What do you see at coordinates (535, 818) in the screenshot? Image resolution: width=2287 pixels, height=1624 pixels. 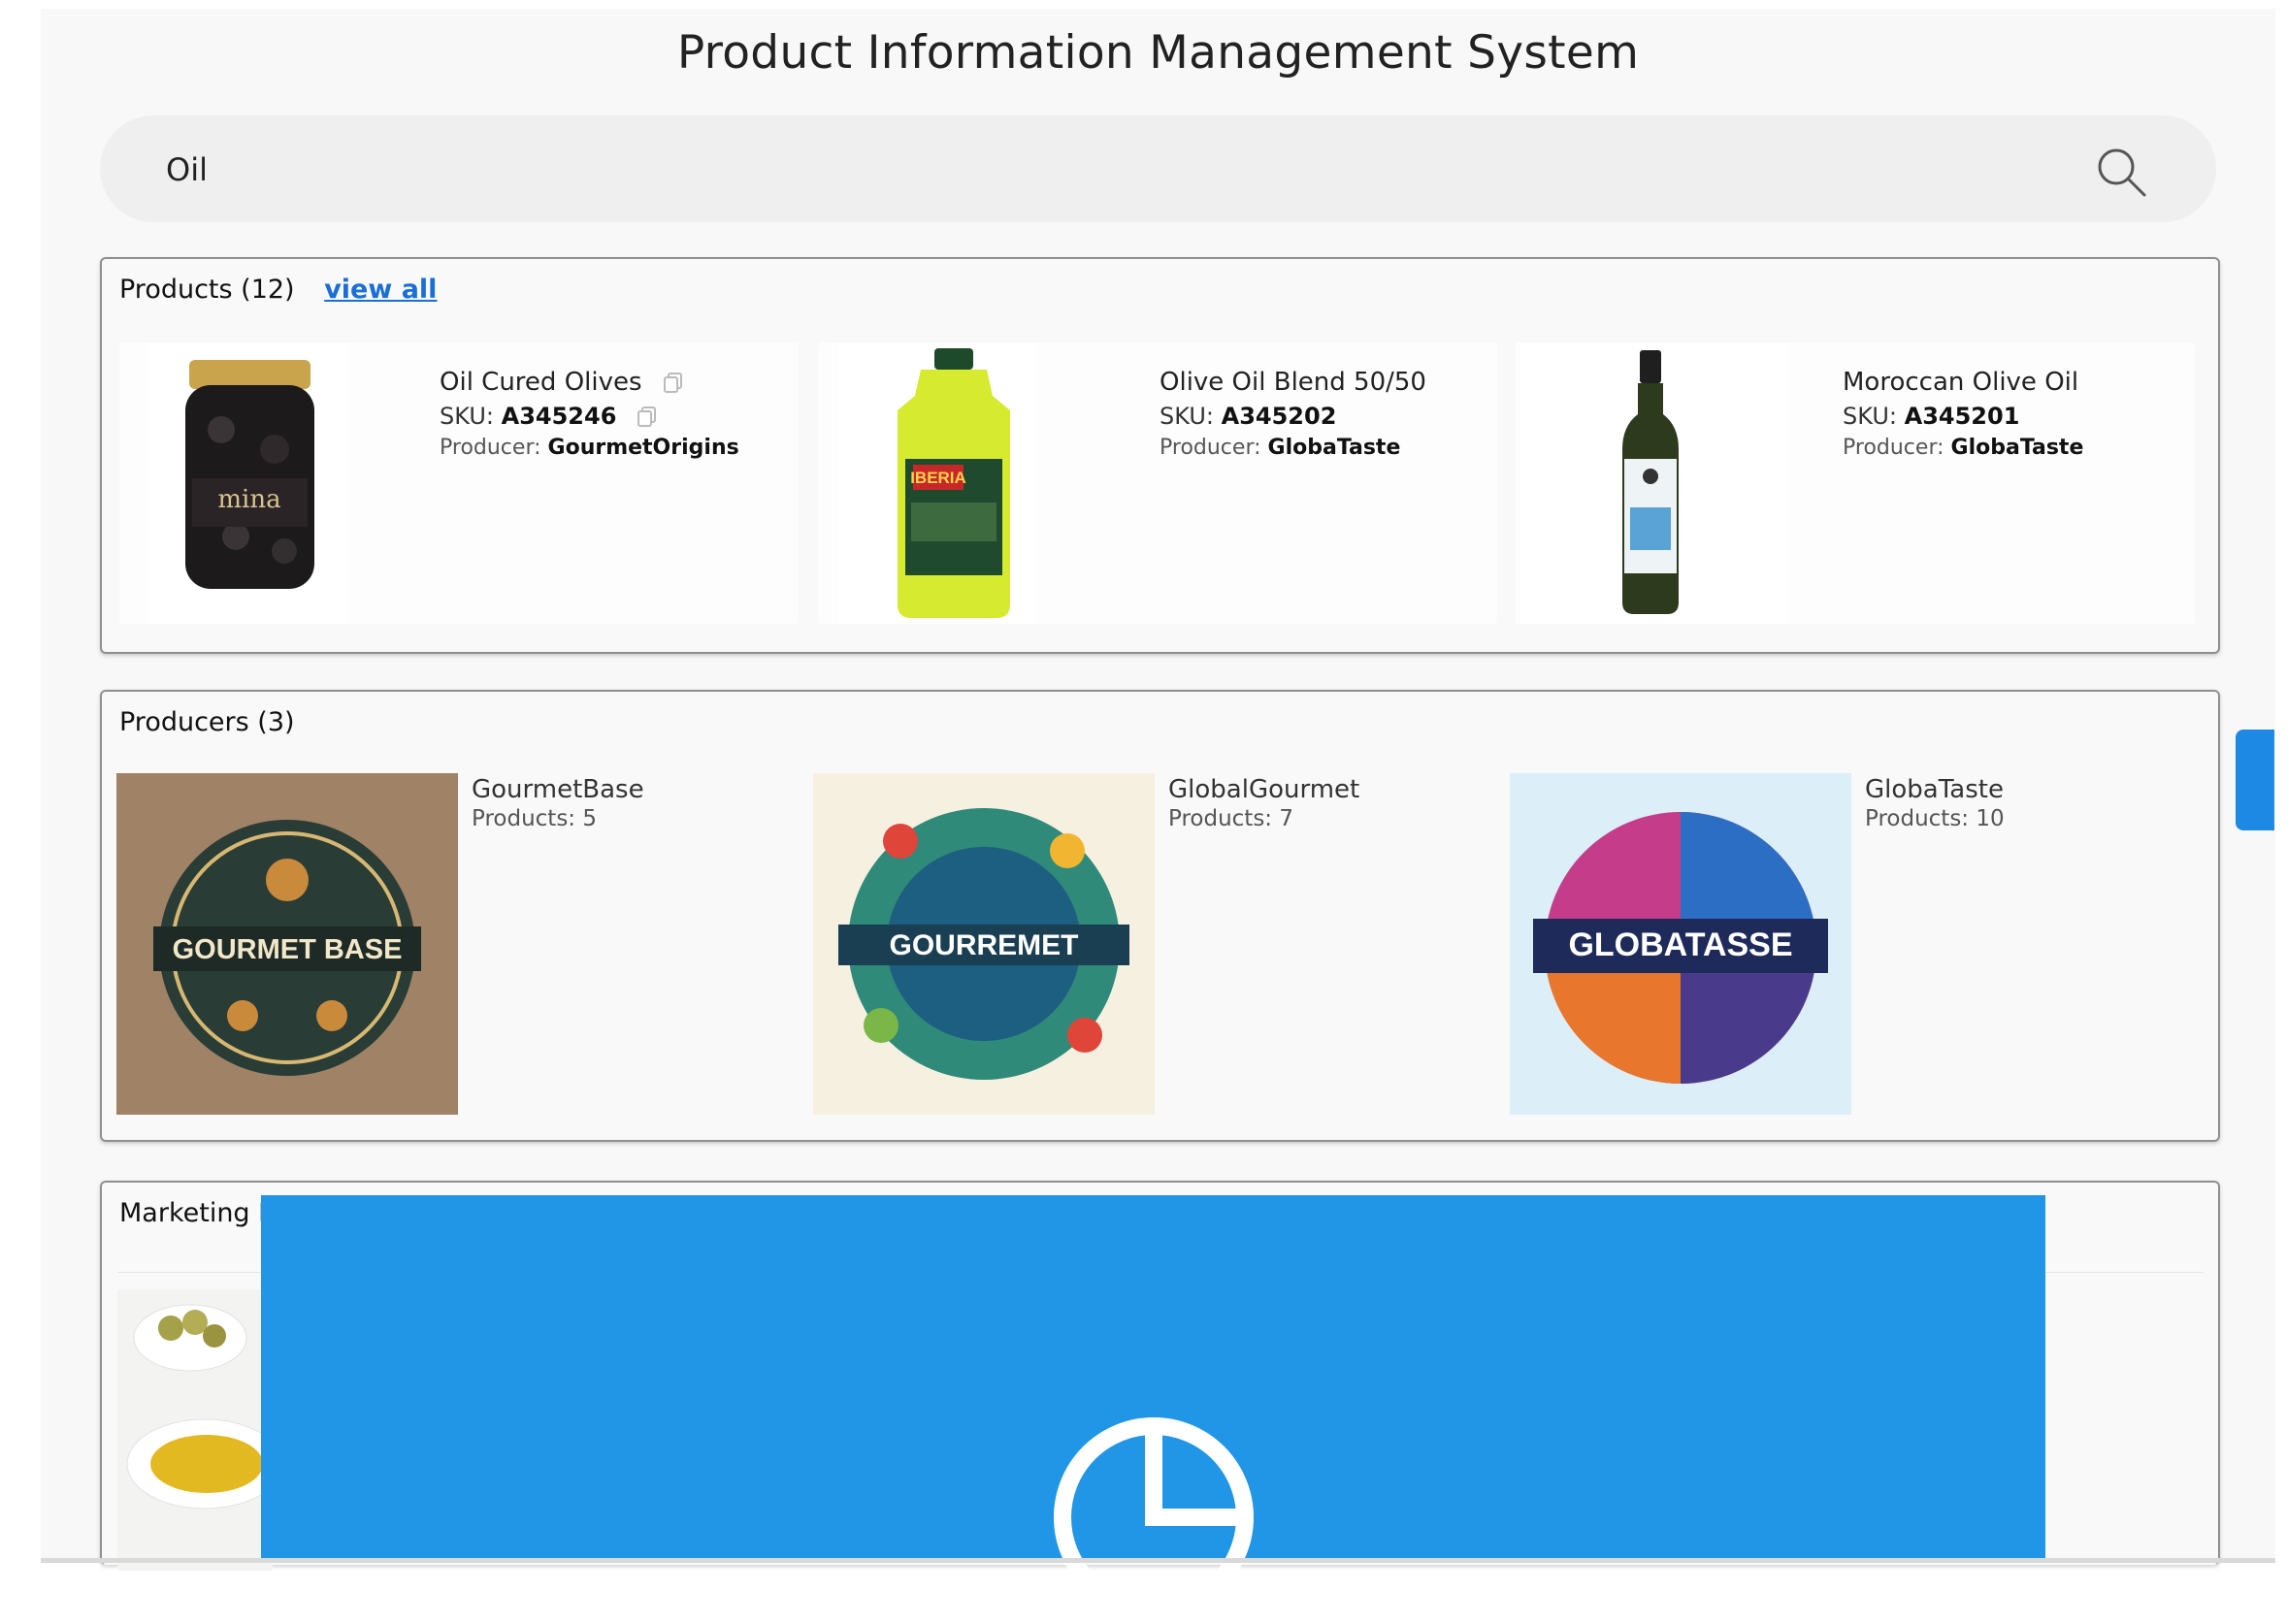 I see `producer-product-count: Products: 5` at bounding box center [535, 818].